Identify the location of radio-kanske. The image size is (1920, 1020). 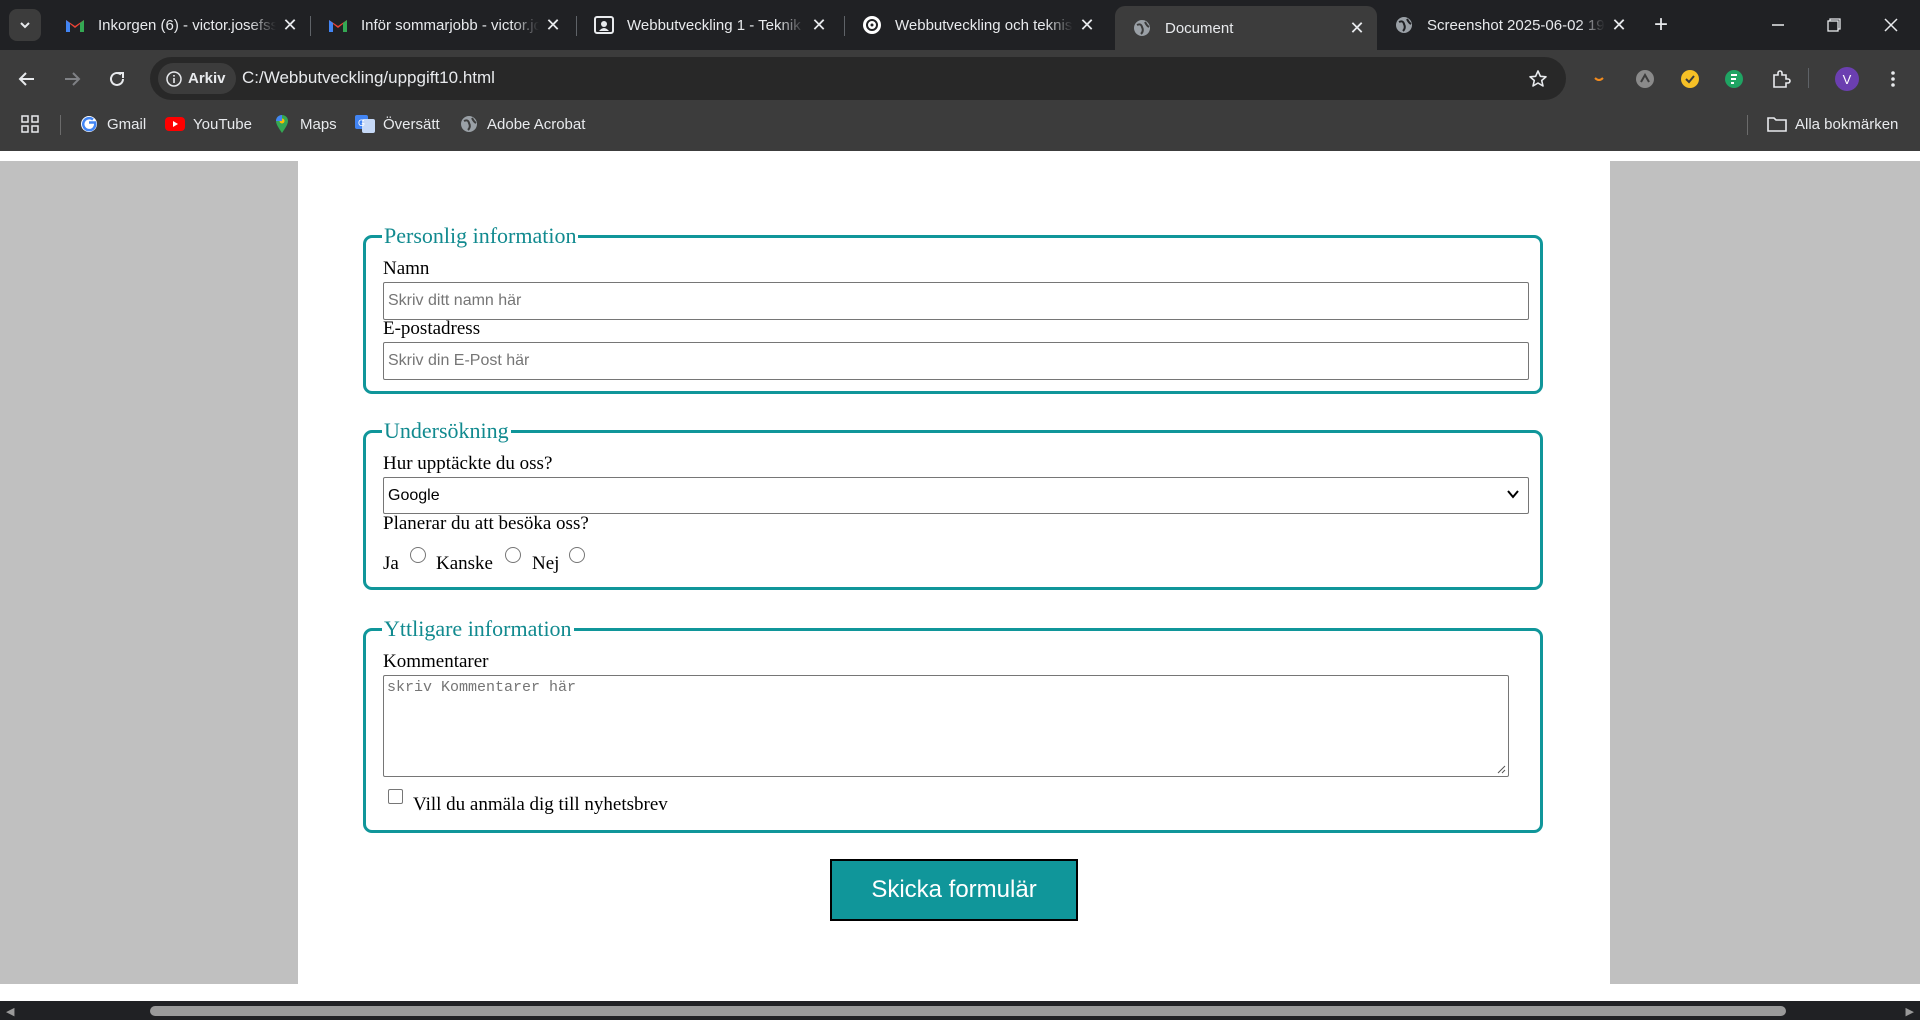
(513, 555).